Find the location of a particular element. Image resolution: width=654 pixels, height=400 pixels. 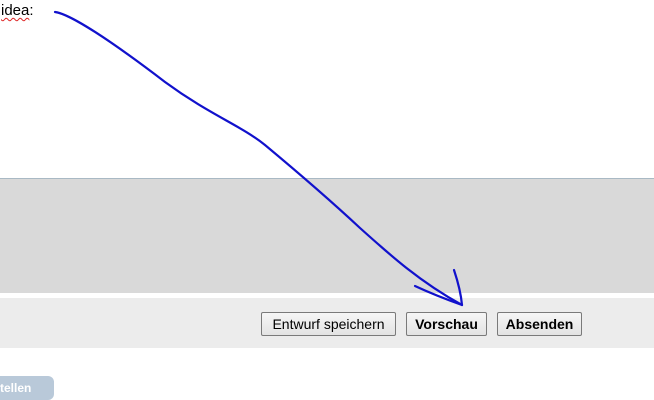

button-bar: Entwurf speichern Vorschau Absenden is located at coordinates (327, 323).